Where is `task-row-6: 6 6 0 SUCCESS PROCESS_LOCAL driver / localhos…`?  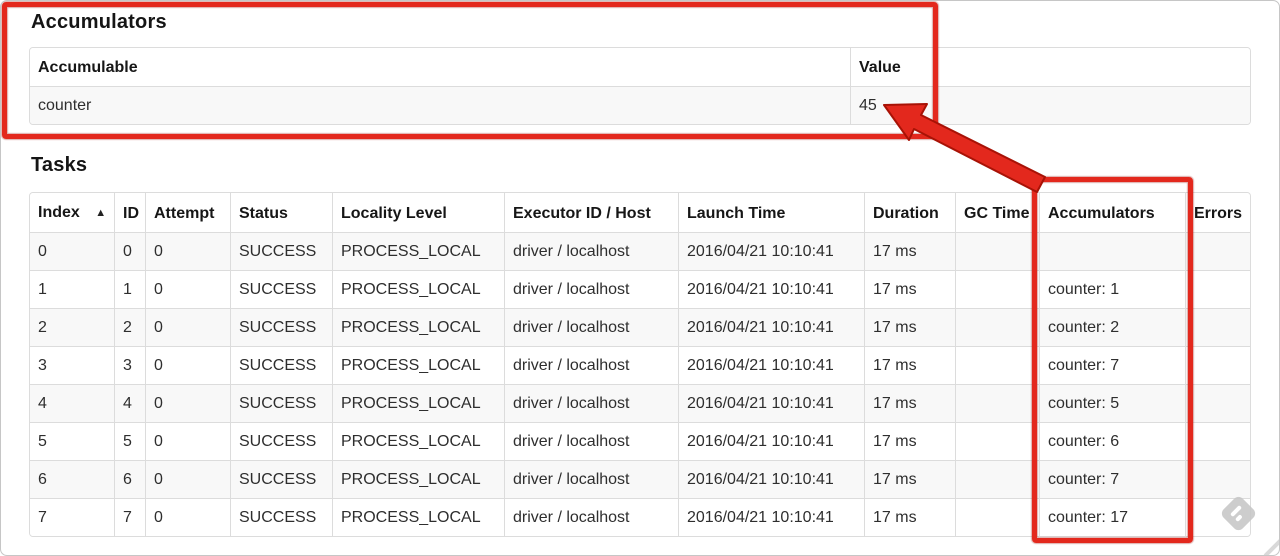
task-row-6: 6 6 0 SUCCESS PROCESS_LOCAL driver / localhos… is located at coordinates (640, 479).